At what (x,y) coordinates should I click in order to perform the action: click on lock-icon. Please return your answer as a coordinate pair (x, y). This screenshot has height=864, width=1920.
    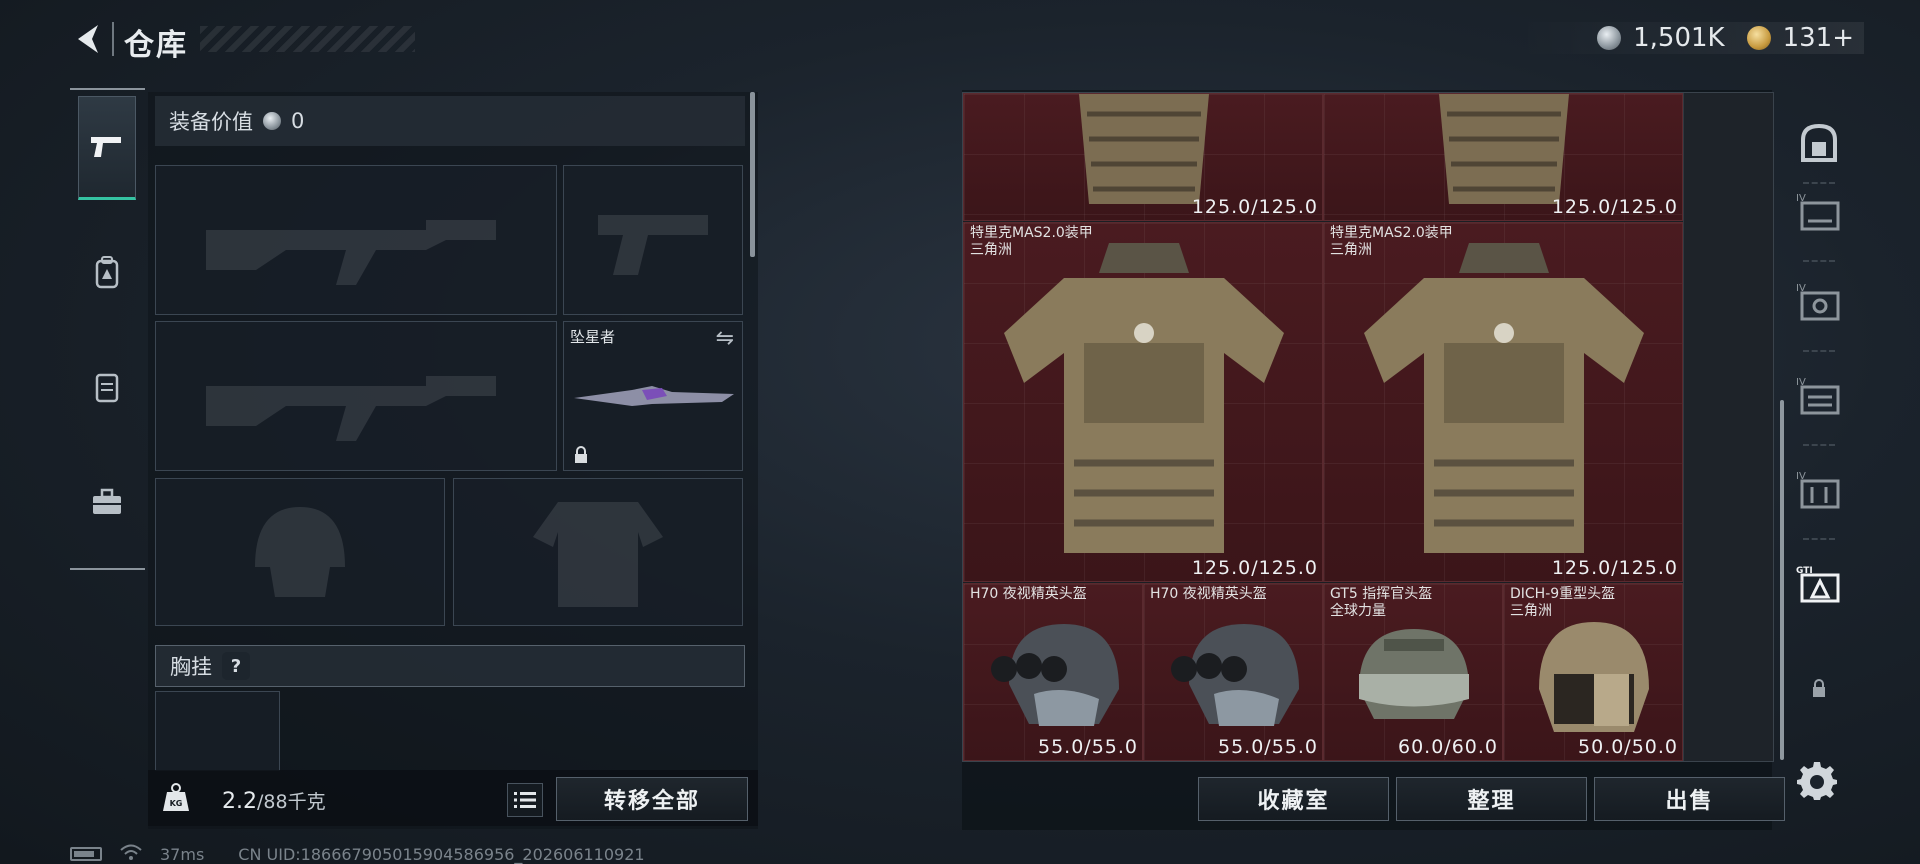
    Looking at the image, I should click on (1819, 688).